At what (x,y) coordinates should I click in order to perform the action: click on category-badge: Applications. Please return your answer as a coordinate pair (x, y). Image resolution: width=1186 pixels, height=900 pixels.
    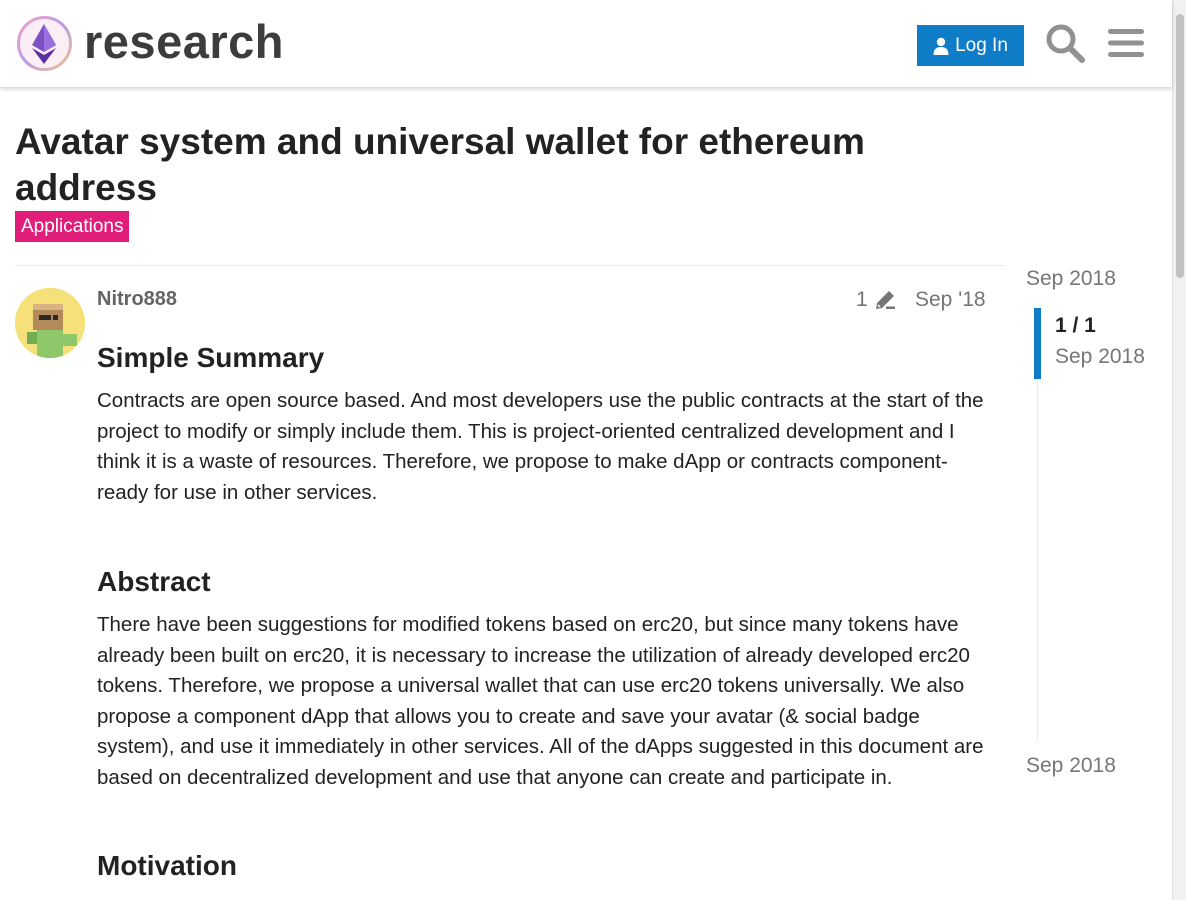
    Looking at the image, I should click on (72, 226).